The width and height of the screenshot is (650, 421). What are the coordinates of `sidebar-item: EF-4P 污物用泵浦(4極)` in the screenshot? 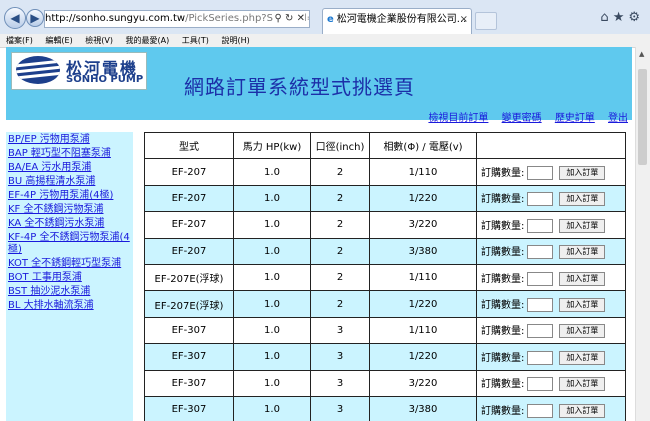 It's located at (69, 195).